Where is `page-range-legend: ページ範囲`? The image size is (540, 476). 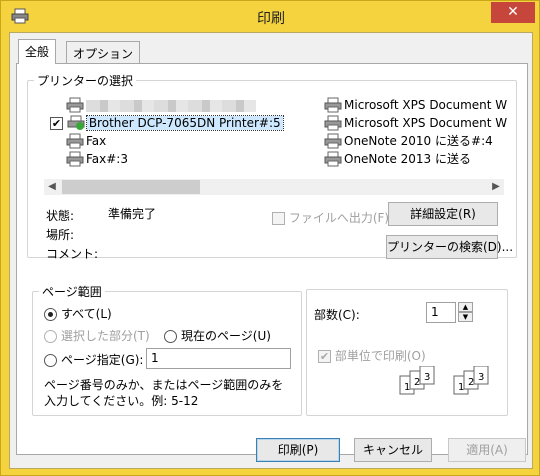
page-range-legend: ページ範囲 is located at coordinates (72, 292).